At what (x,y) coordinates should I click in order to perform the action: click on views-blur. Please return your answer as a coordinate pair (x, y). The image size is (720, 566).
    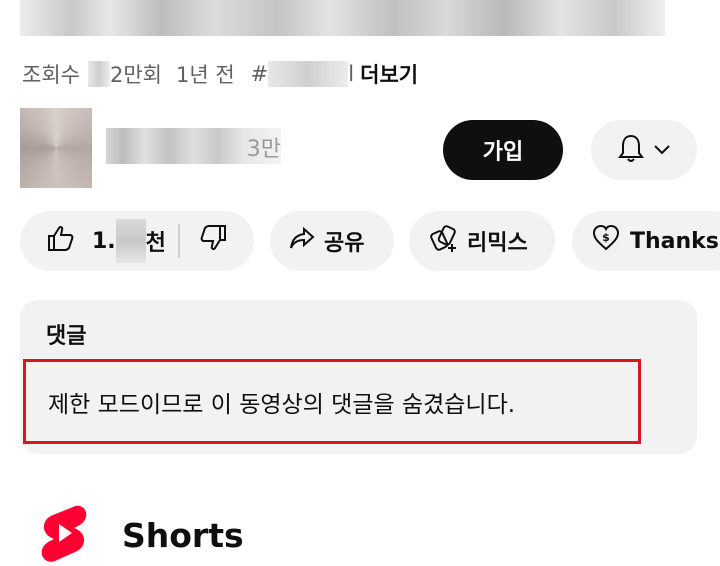
    Looking at the image, I should click on (98, 74).